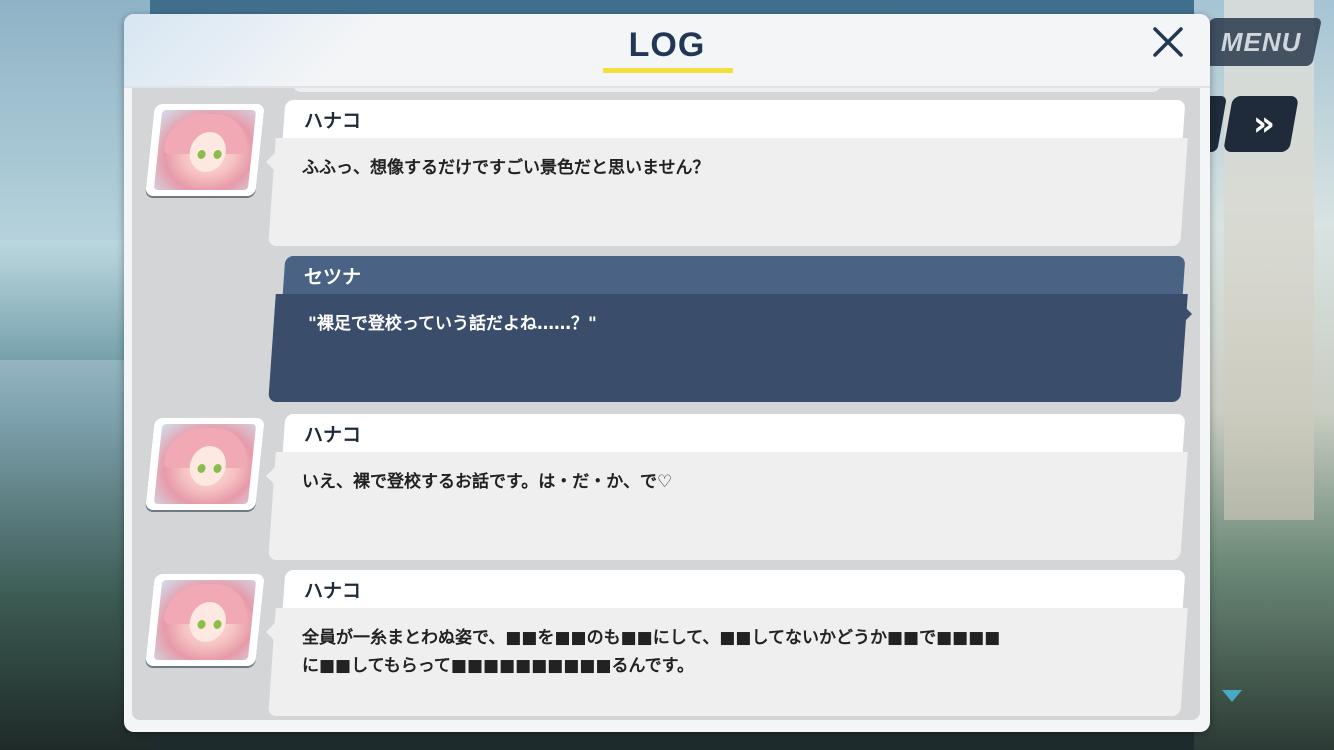 Image resolution: width=1334 pixels, height=750 pixels. Describe the element at coordinates (1232, 696) in the screenshot. I see `scroll-down-arrow-icon` at that location.